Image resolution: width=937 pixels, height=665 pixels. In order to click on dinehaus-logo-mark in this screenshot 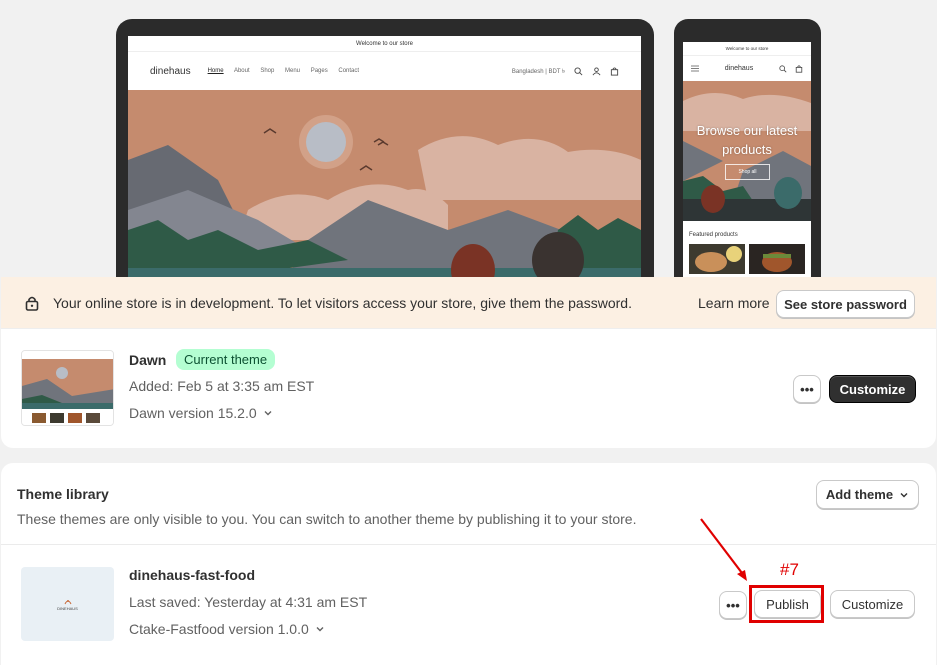, I will do `click(67, 601)`.